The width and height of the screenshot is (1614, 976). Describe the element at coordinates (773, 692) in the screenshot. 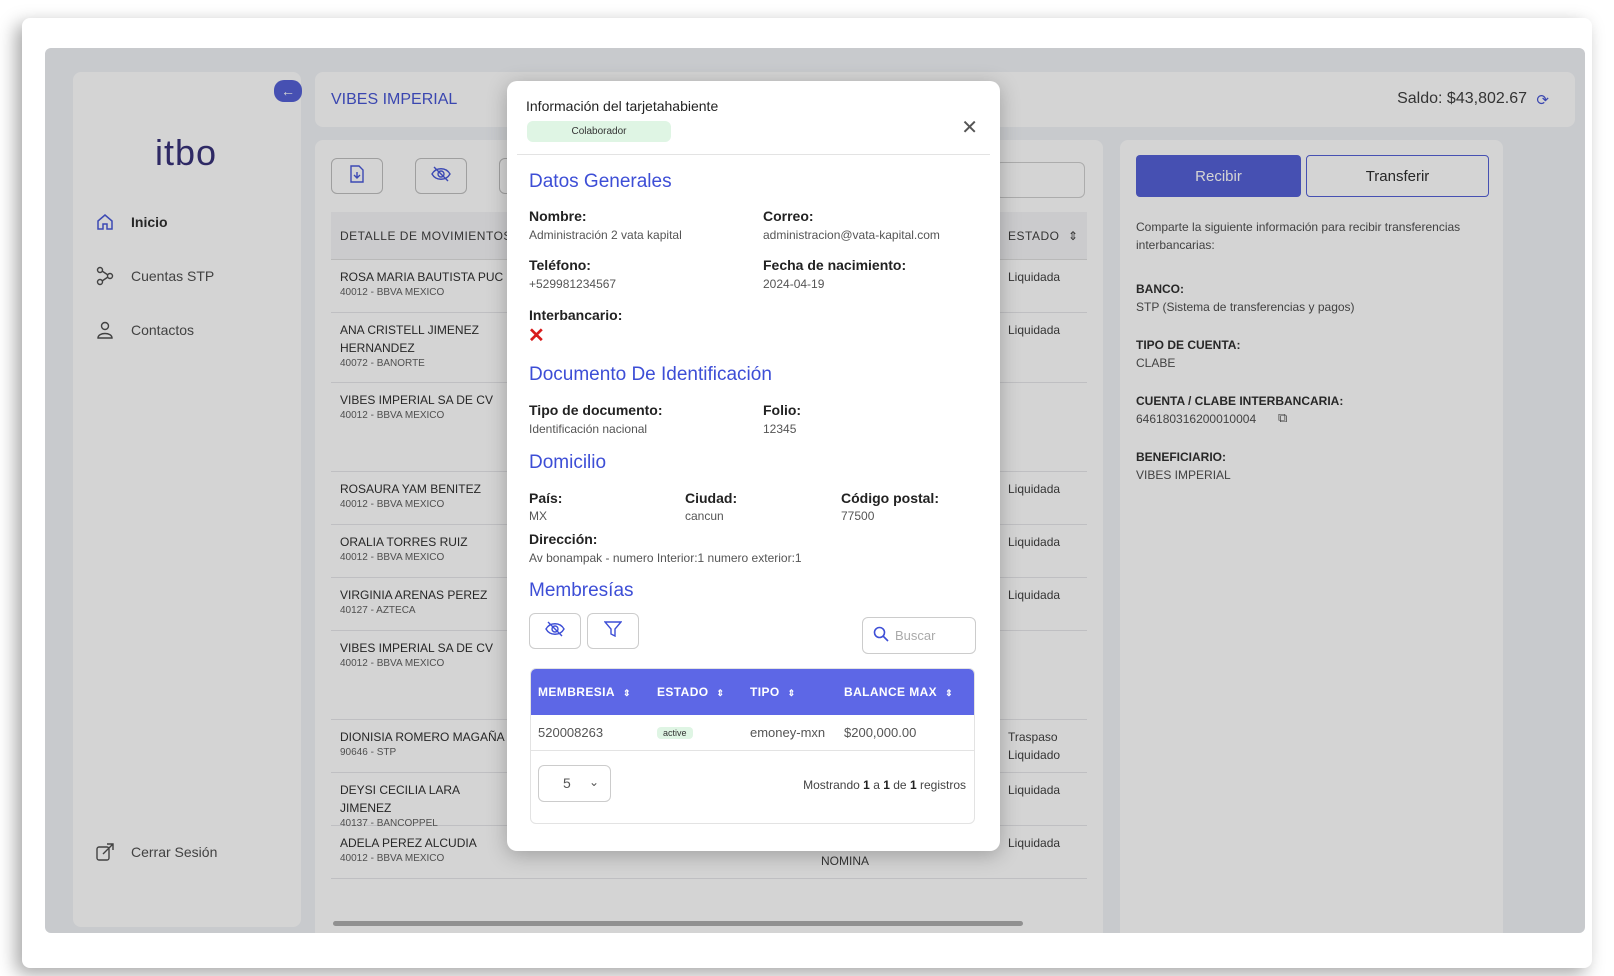

I see `column-tipo: TIPO ⇕` at that location.